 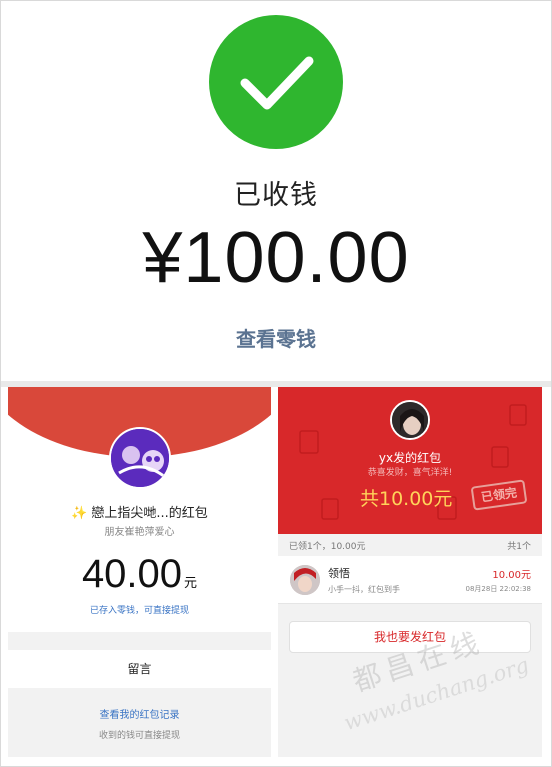 What do you see at coordinates (149, 513) in the screenshot?
I see `sender-title-text: 戀上指尖哋...的红包` at bounding box center [149, 513].